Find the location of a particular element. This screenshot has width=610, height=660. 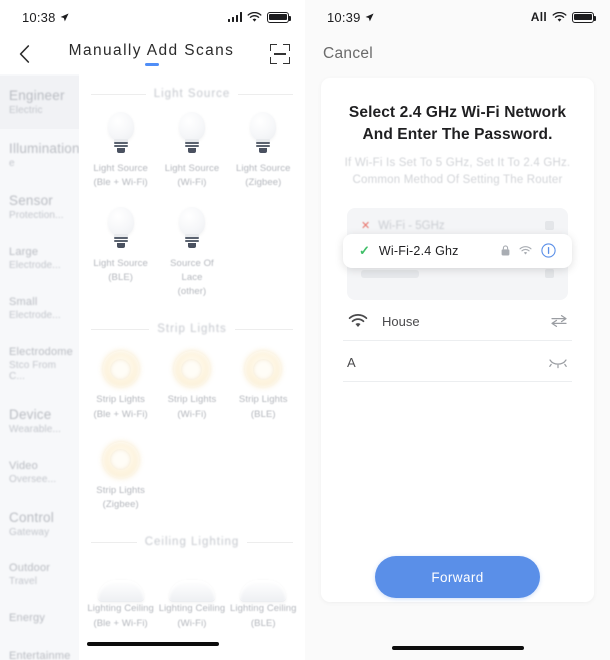

sidebar-item-label: Energy is located at coordinates (27, 618).